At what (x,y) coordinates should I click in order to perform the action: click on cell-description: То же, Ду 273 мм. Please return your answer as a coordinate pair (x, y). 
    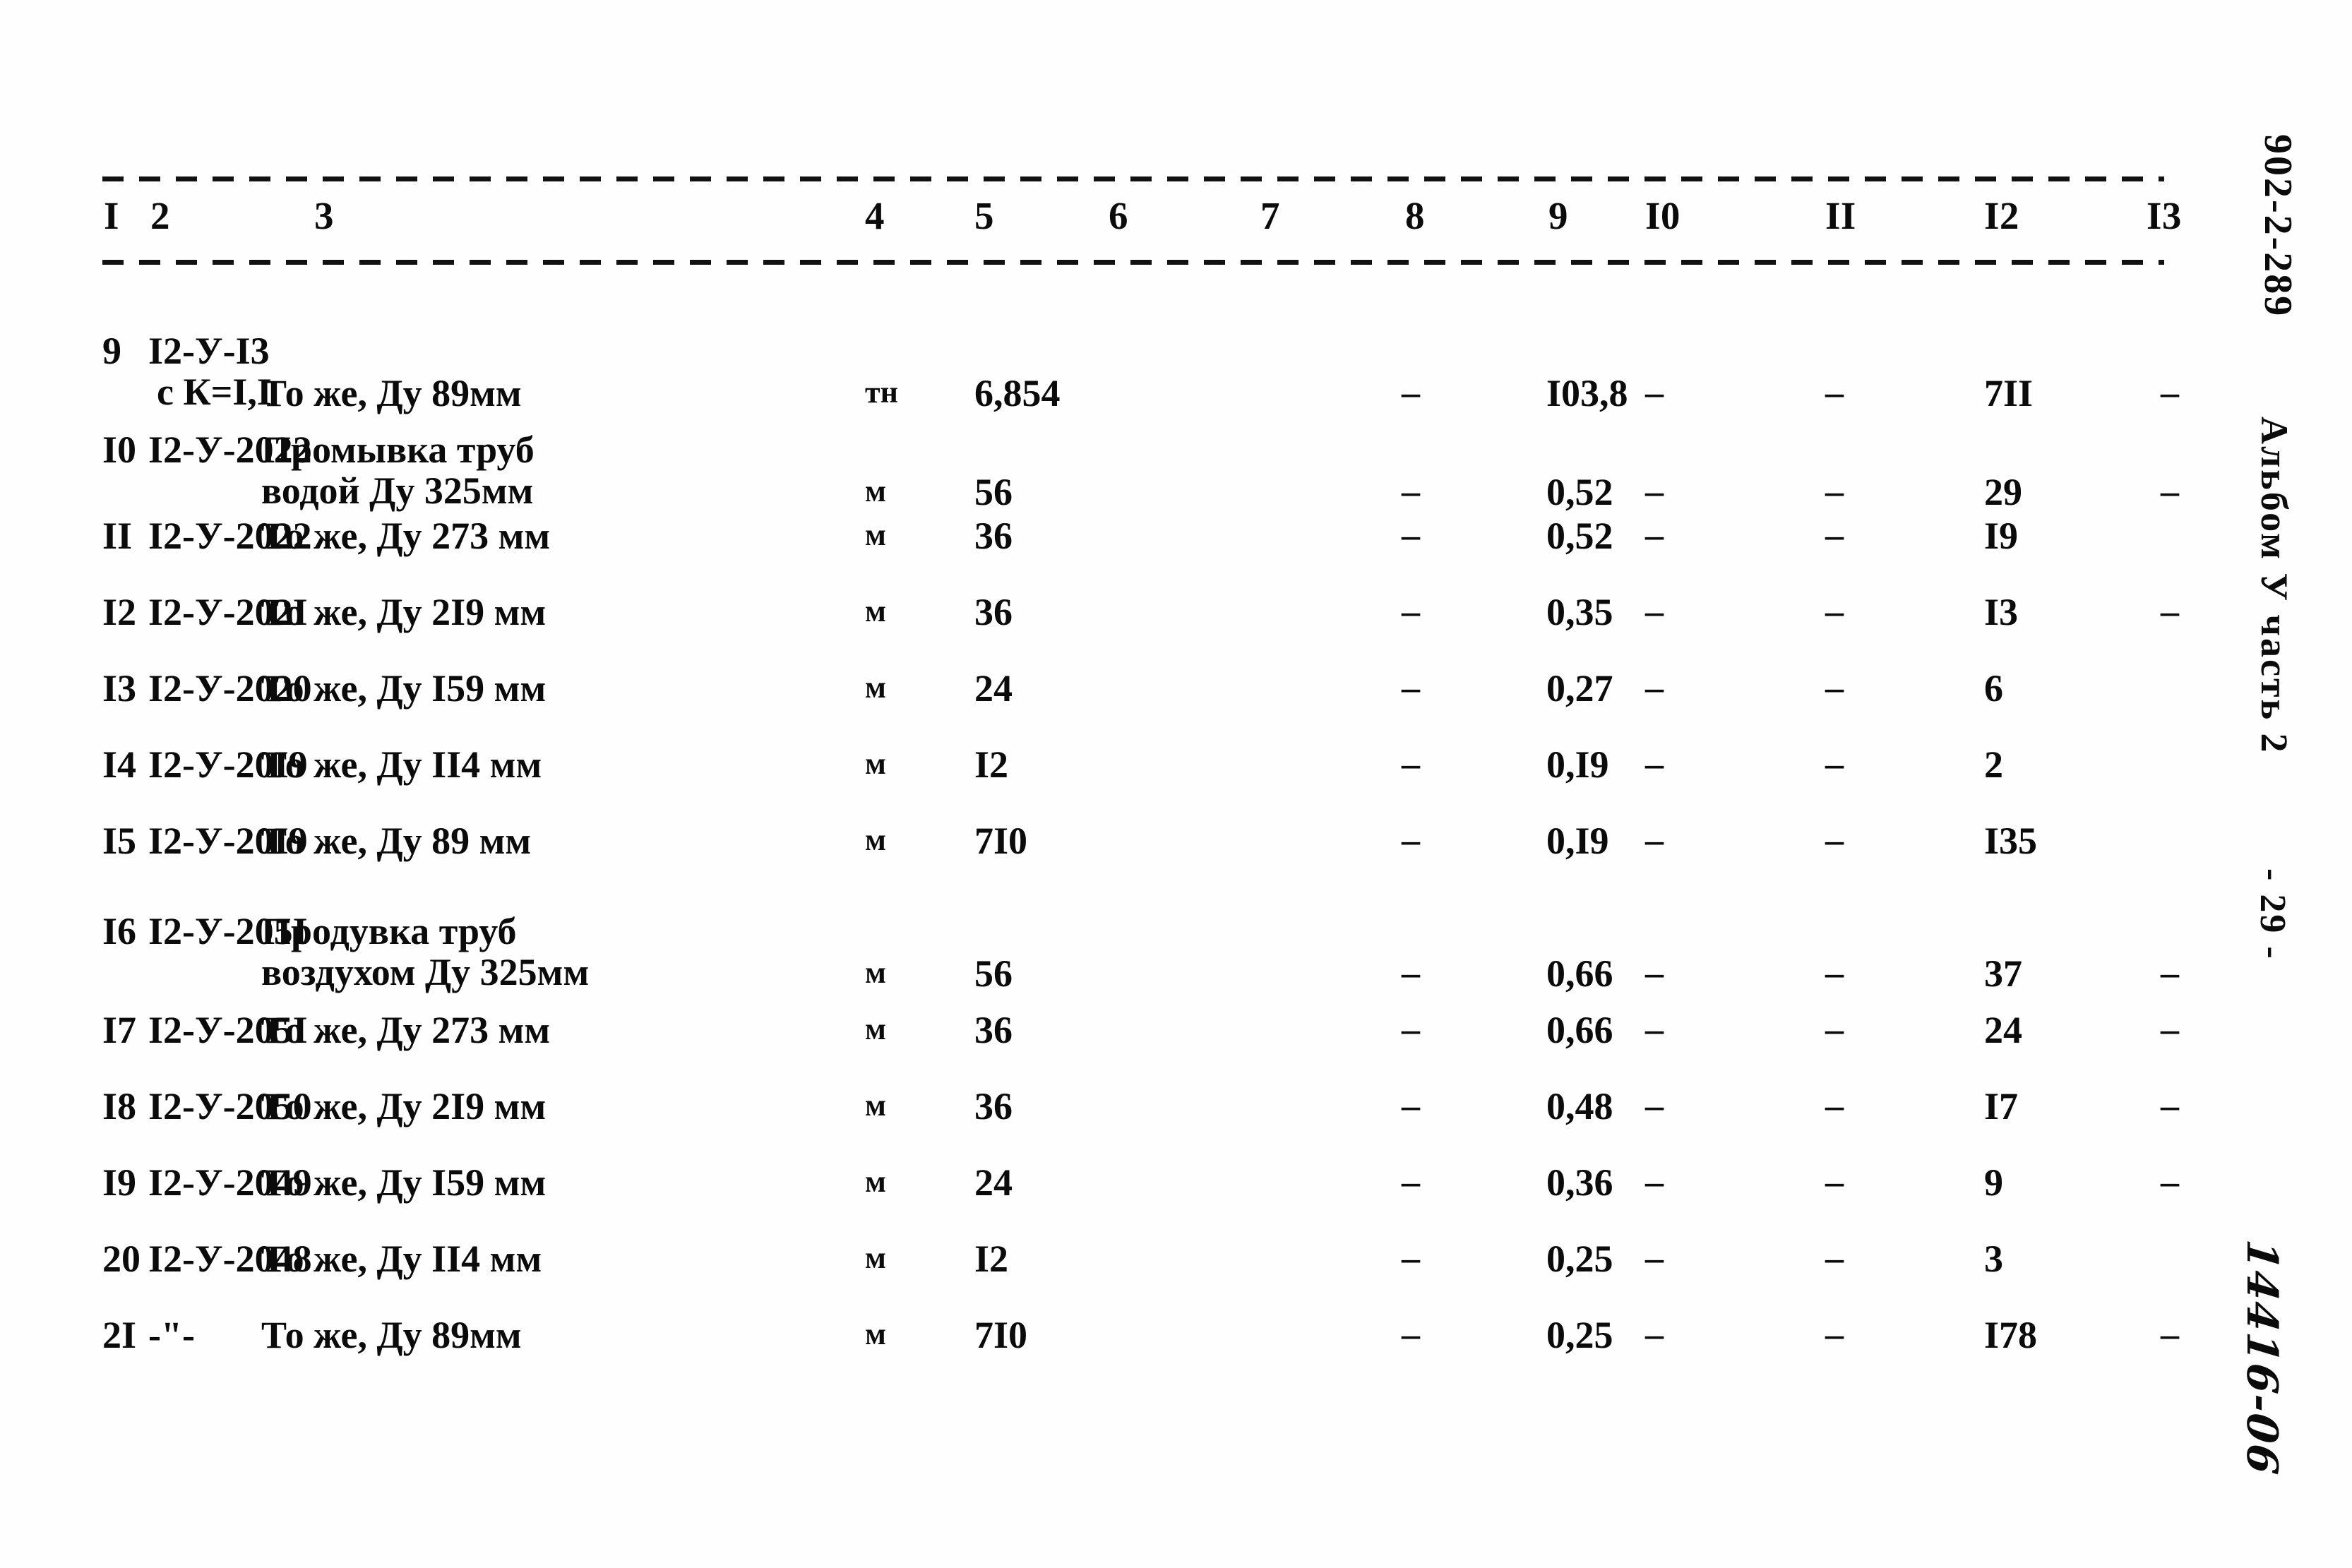
    Looking at the image, I should click on (406, 536).